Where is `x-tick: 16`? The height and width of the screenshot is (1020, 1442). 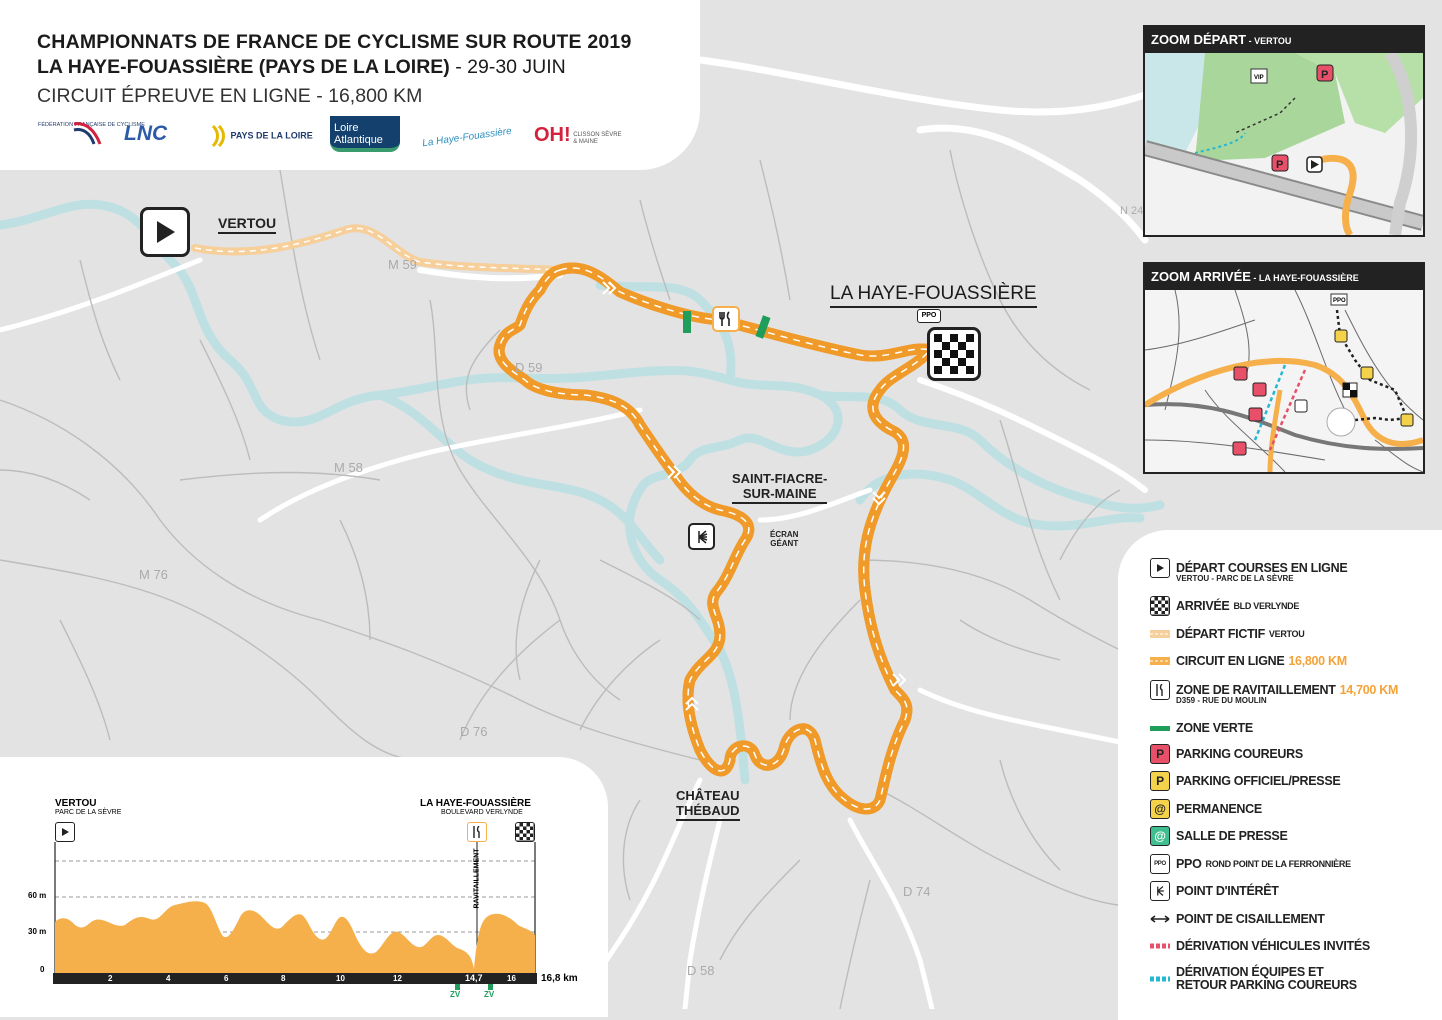 x-tick: 16 is located at coordinates (511, 978).